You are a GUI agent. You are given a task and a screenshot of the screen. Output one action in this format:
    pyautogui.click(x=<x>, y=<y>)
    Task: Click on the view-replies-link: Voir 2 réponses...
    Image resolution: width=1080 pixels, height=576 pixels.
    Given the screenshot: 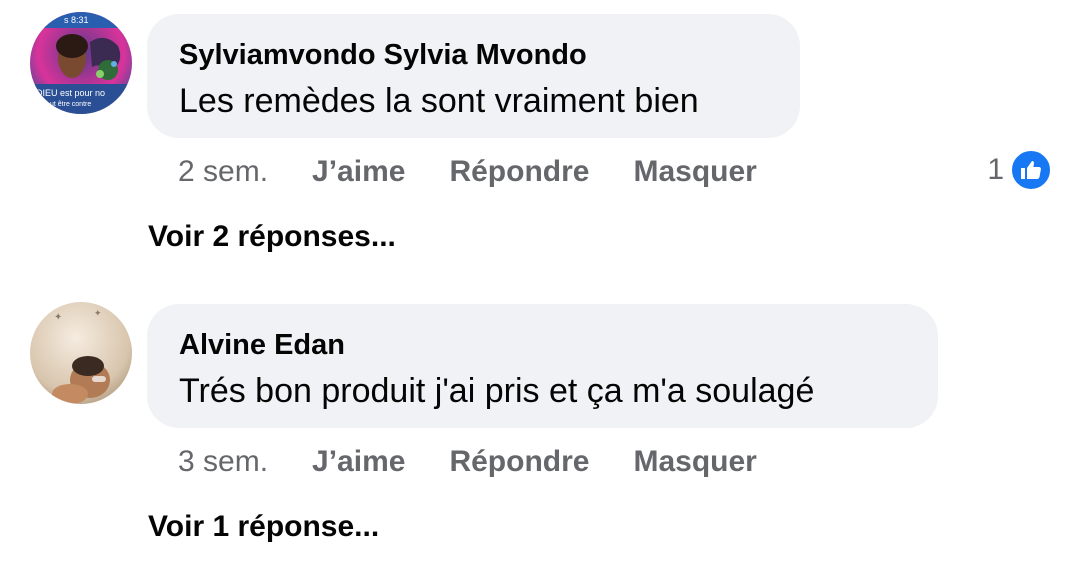 What is the action you would take?
    pyautogui.click(x=272, y=237)
    